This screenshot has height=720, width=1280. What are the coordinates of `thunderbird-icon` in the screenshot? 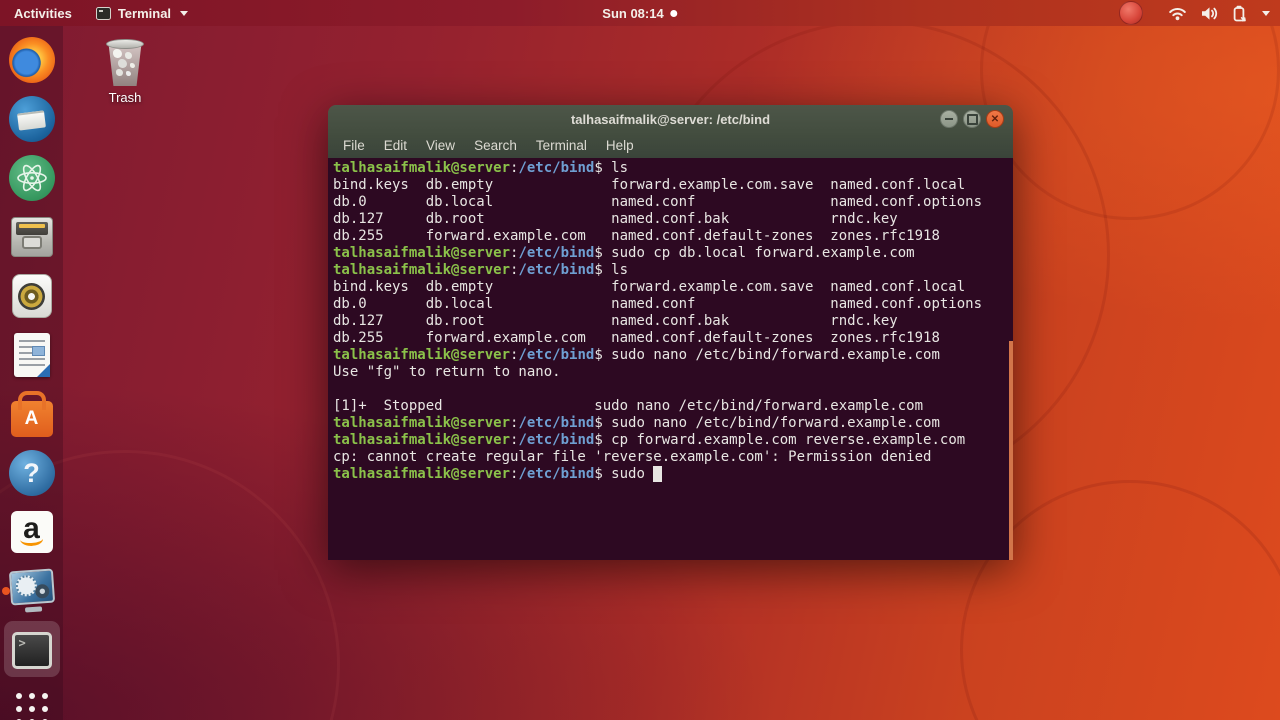 It's located at (31, 119).